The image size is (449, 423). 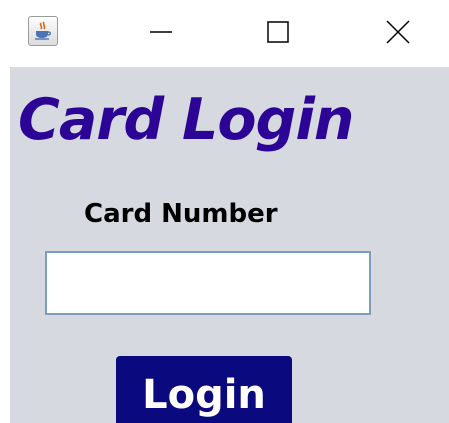 I want to click on java-cup-icon, so click(x=43, y=31).